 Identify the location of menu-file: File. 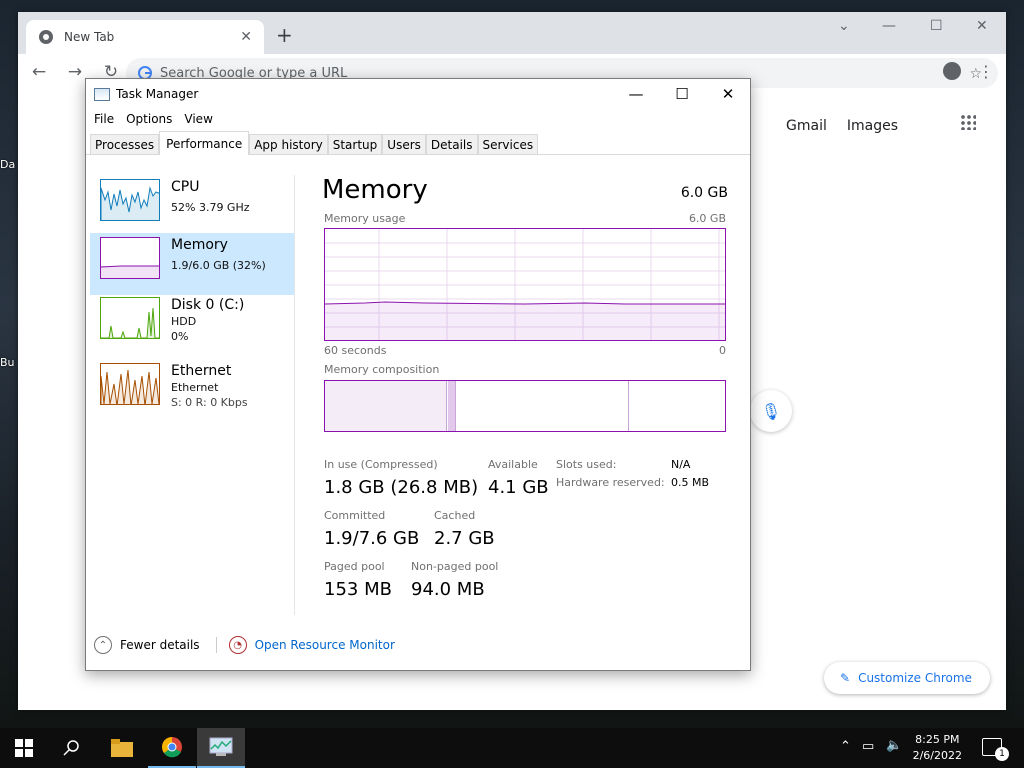
(104, 119).